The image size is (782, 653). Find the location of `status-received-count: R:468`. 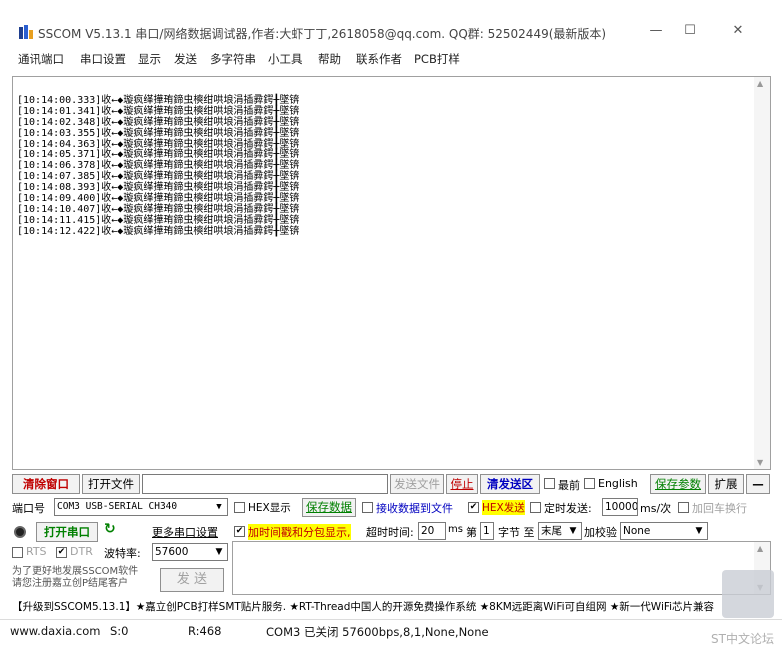

status-received-count: R:468 is located at coordinates (205, 631).